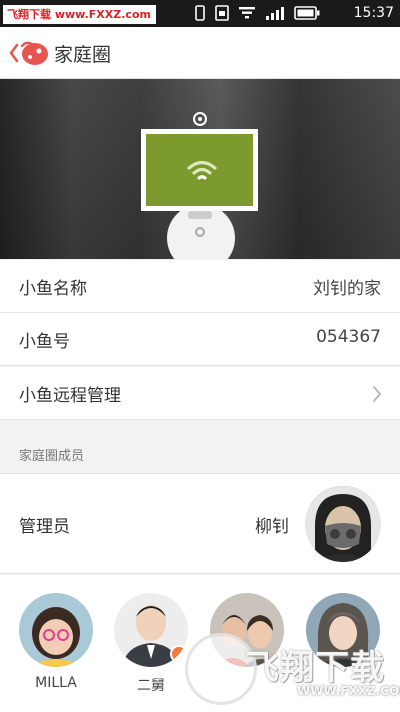 The image size is (400, 712). Describe the element at coordinates (200, 53) in the screenshot. I see `app-bar: 家庭圈` at that location.